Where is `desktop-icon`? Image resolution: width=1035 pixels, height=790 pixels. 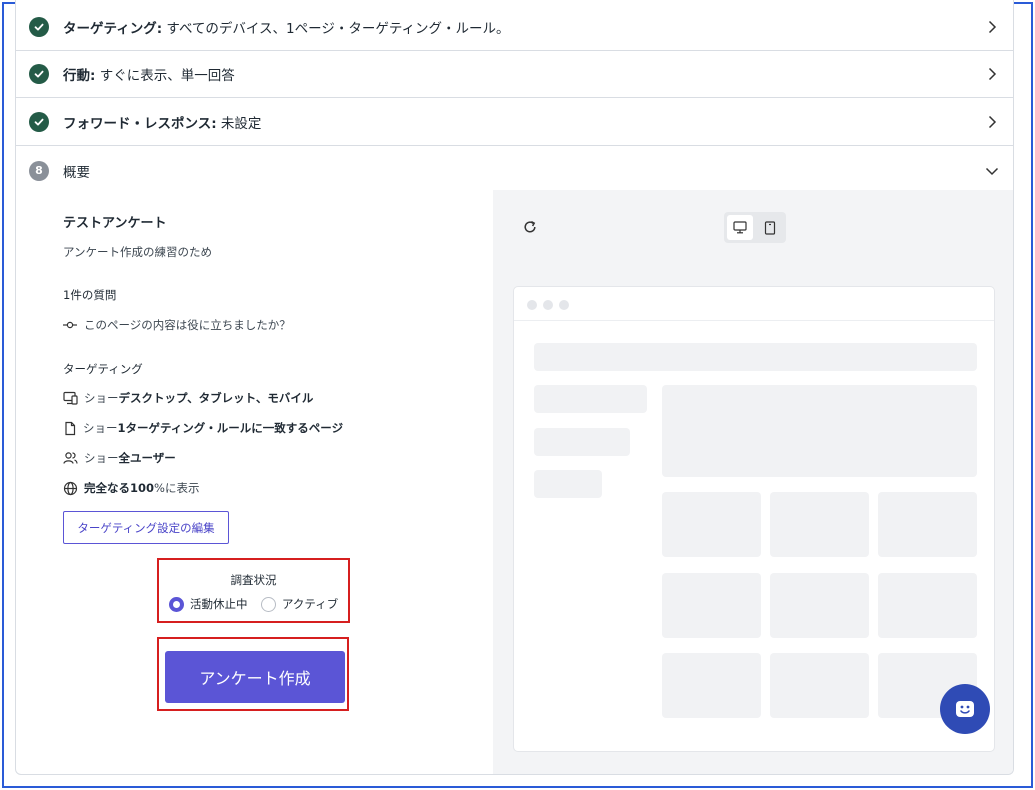
desktop-icon is located at coordinates (740, 227).